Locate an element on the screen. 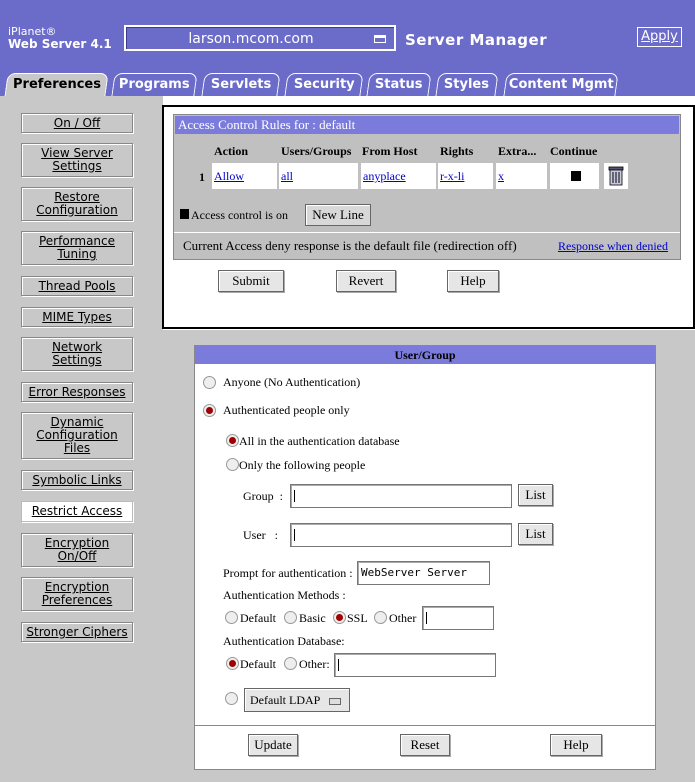  tab-styles: Styles is located at coordinates (467, 84).